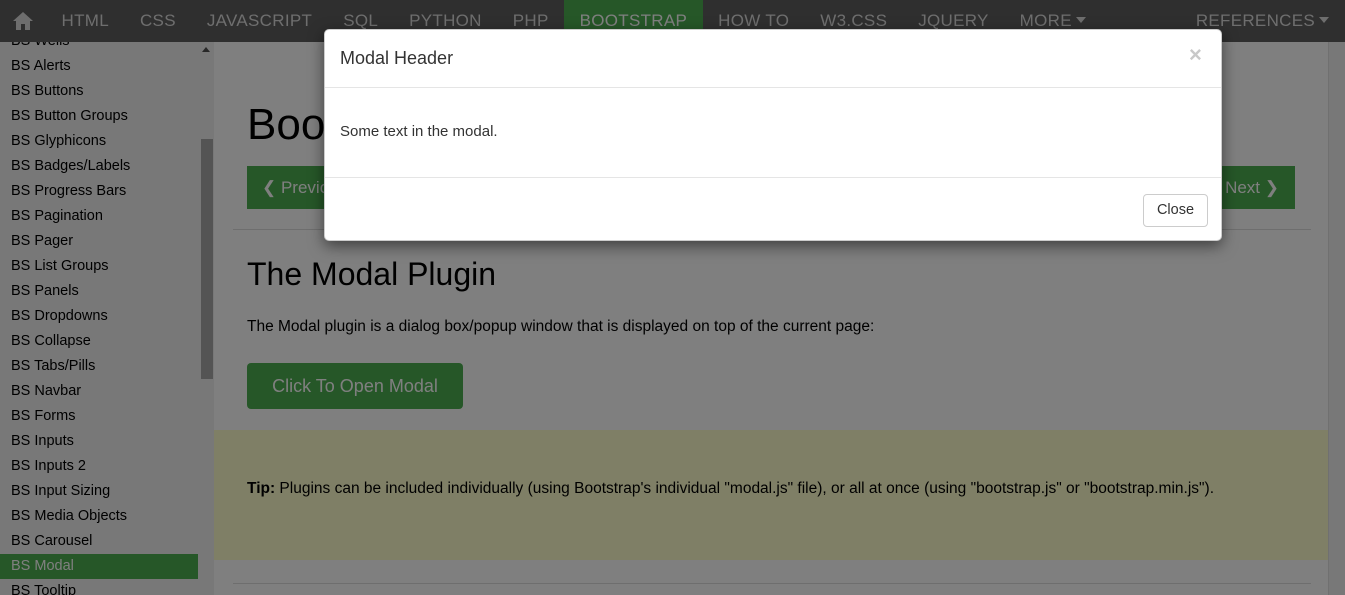 The height and width of the screenshot is (595, 1345). Describe the element at coordinates (773, 59) in the screenshot. I see `modal-header: Modal Header ×` at that location.